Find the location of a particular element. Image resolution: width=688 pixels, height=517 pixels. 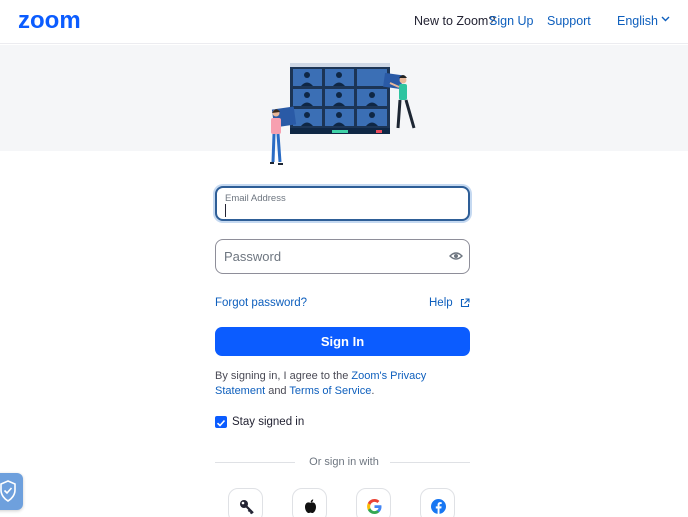

language-selector: English is located at coordinates (637, 21).